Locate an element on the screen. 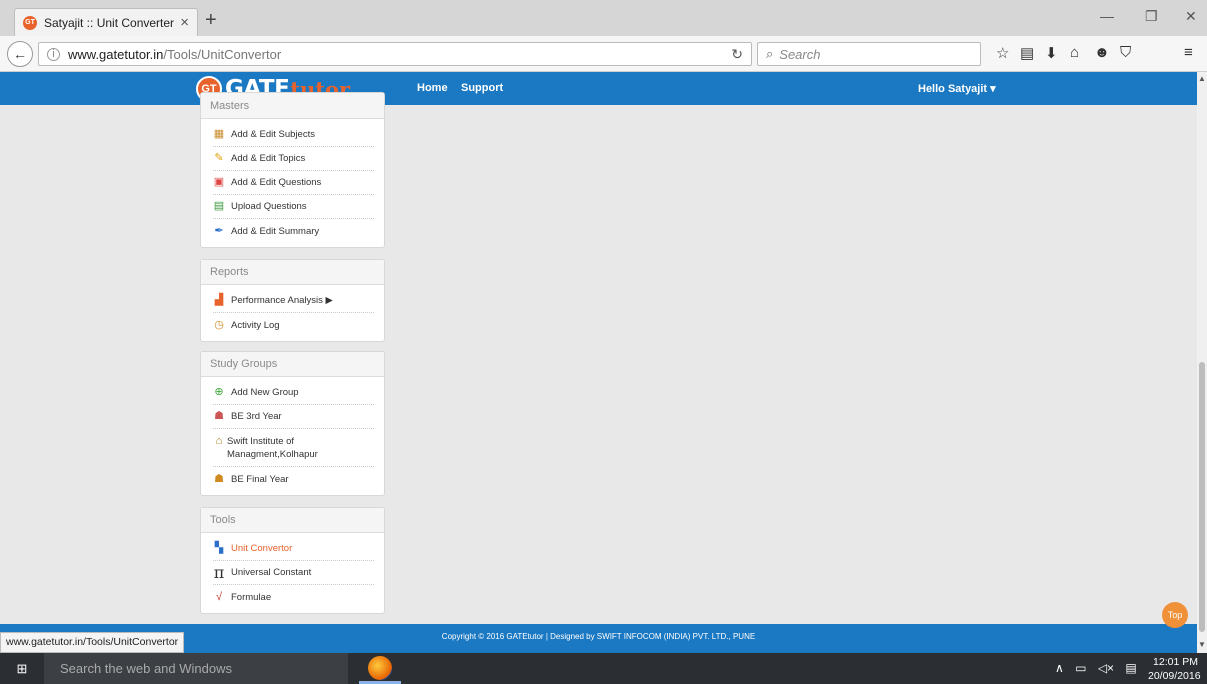 This screenshot has width=1207, height=684. user-menu-dropdown: Hello Satyajit ▾ is located at coordinates (957, 88).